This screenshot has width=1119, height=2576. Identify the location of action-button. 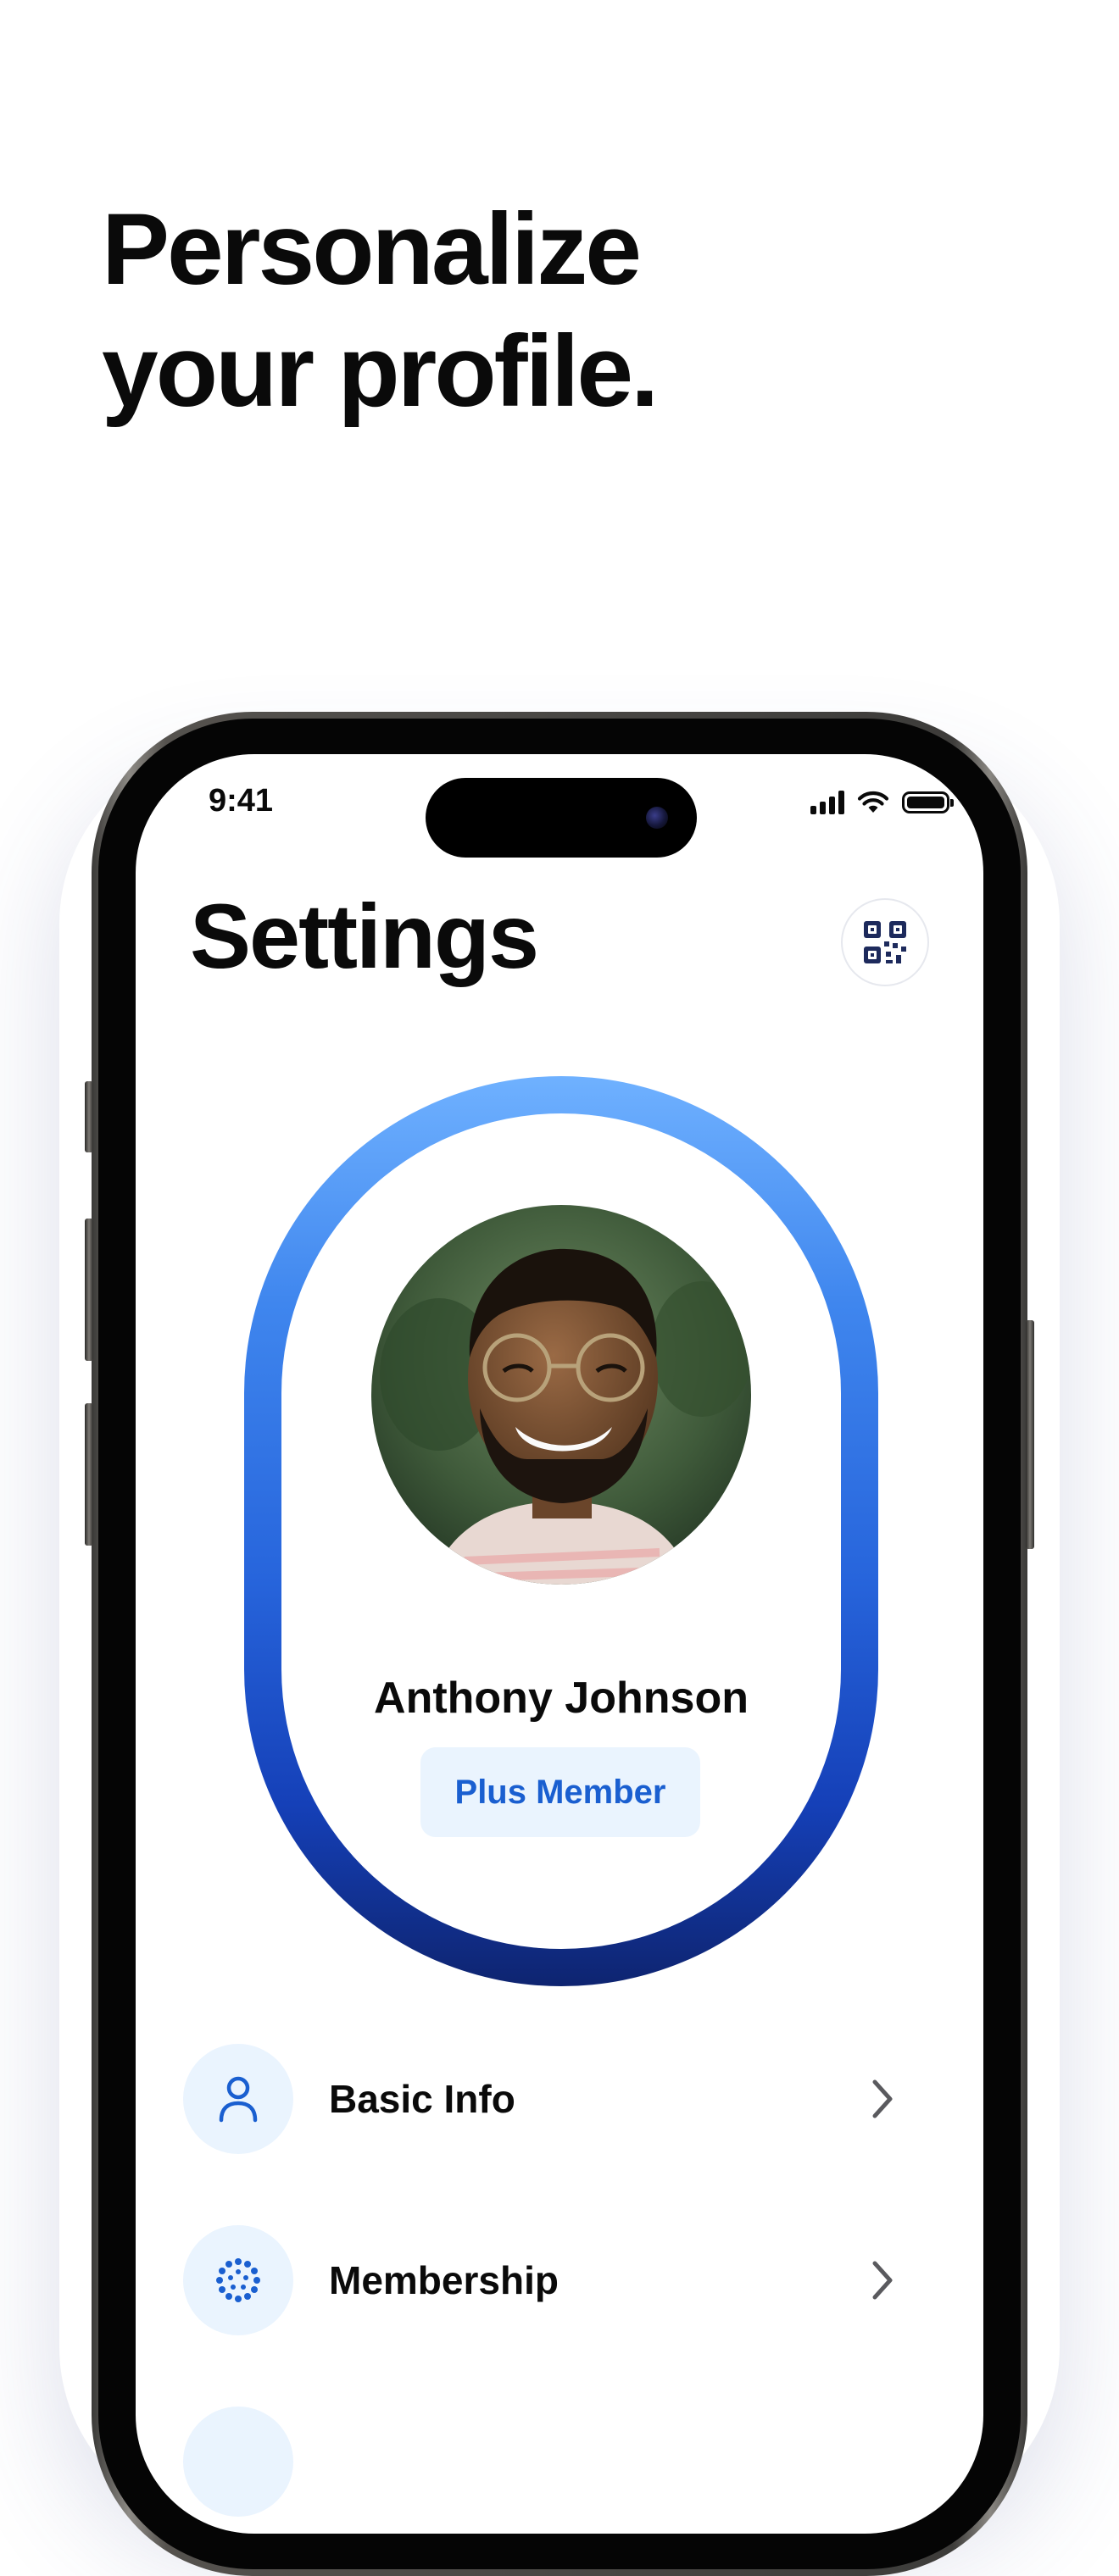
(89, 1116).